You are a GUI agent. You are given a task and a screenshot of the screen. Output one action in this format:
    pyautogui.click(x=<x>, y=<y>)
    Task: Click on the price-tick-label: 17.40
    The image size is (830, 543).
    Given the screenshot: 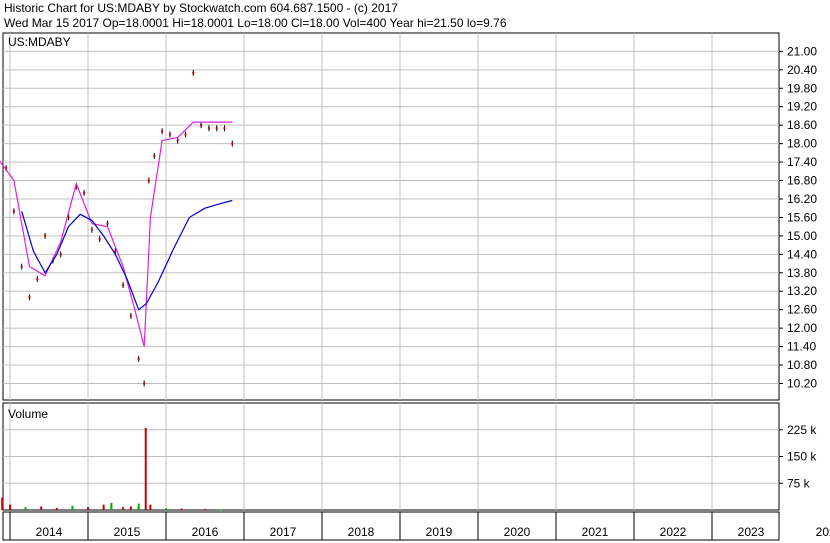 What is the action you would take?
    pyautogui.click(x=802, y=162)
    